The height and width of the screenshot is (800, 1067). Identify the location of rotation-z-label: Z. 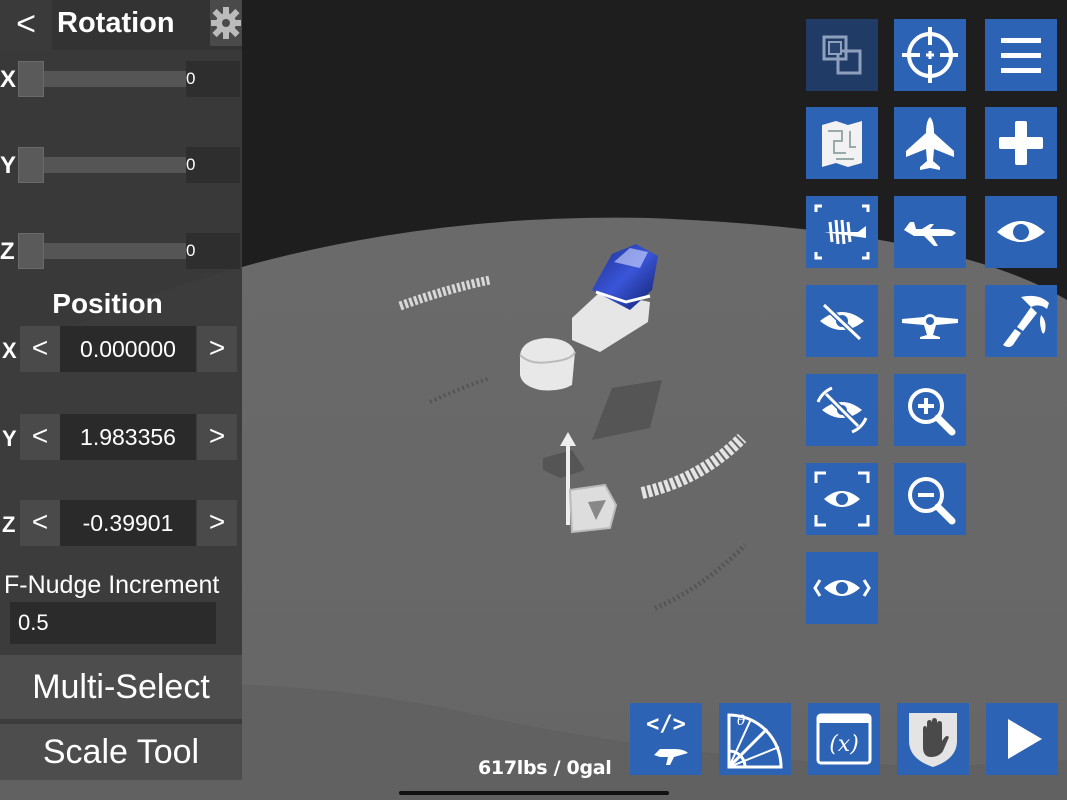
(7, 251).